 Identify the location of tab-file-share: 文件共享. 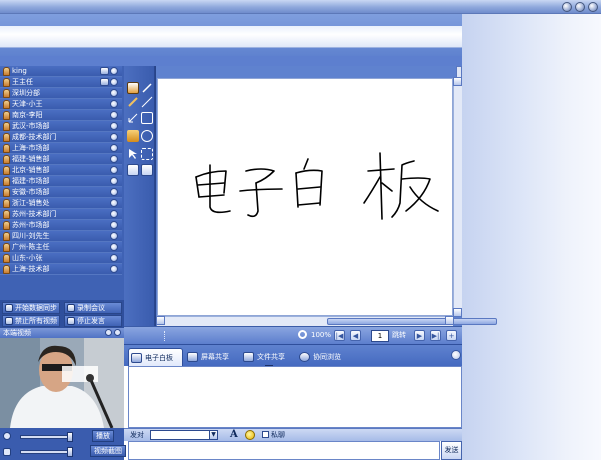
(268, 358).